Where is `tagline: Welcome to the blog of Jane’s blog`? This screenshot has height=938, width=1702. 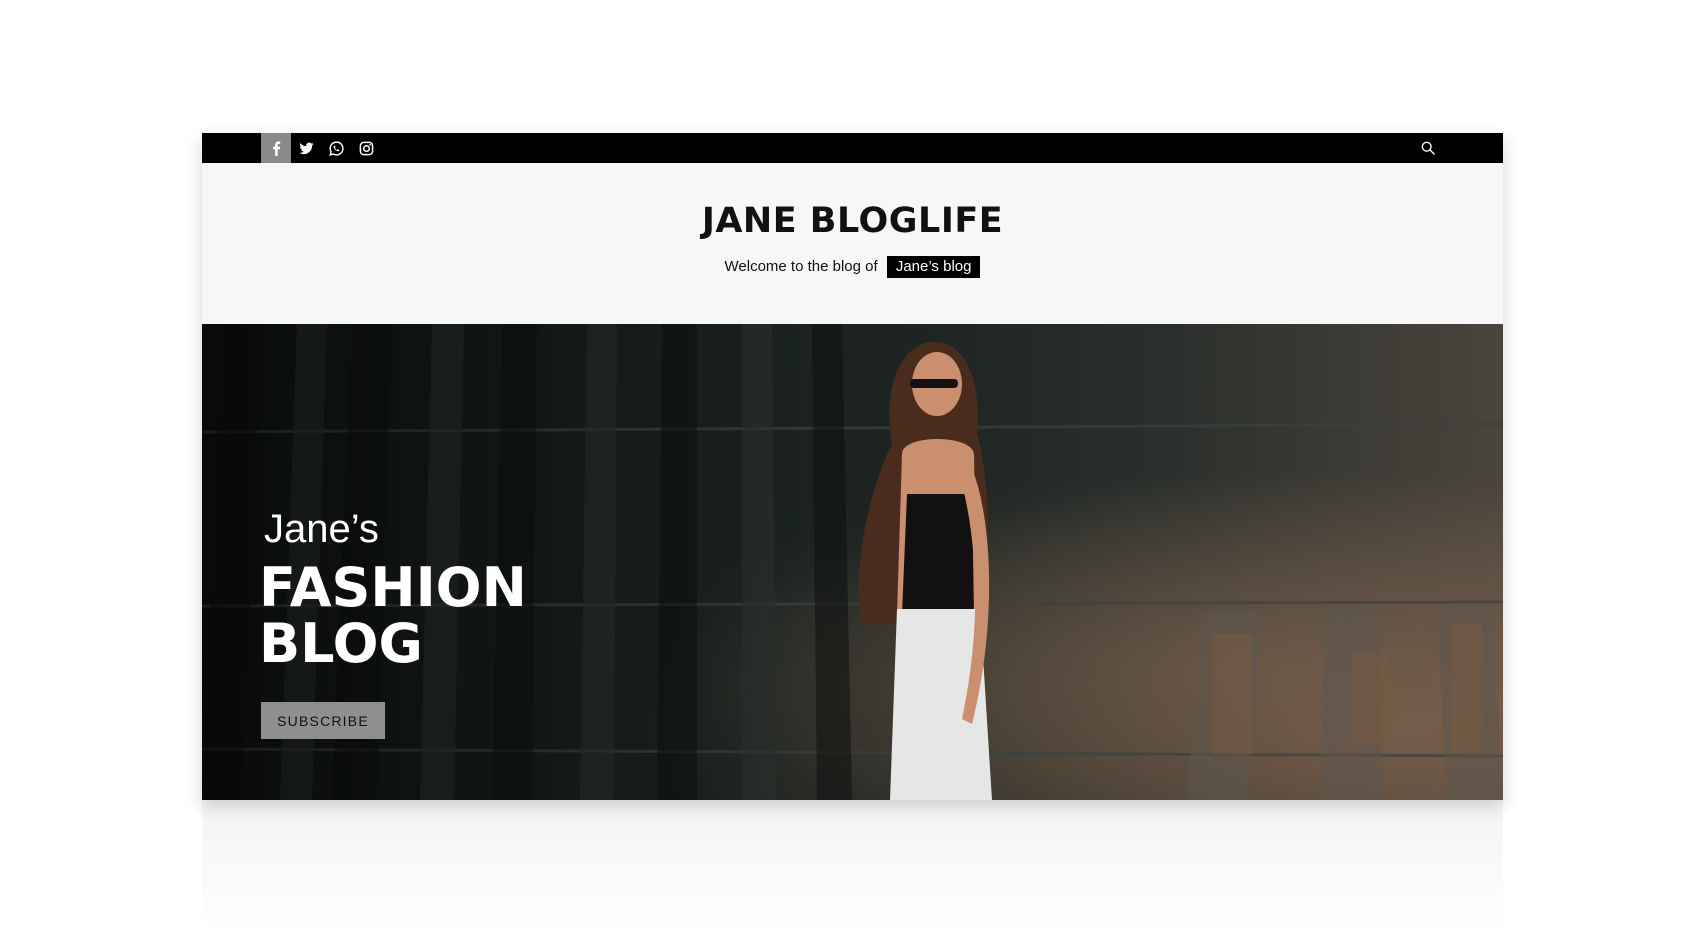
tagline: Welcome to the blog of Jane’s blog is located at coordinates (852, 267).